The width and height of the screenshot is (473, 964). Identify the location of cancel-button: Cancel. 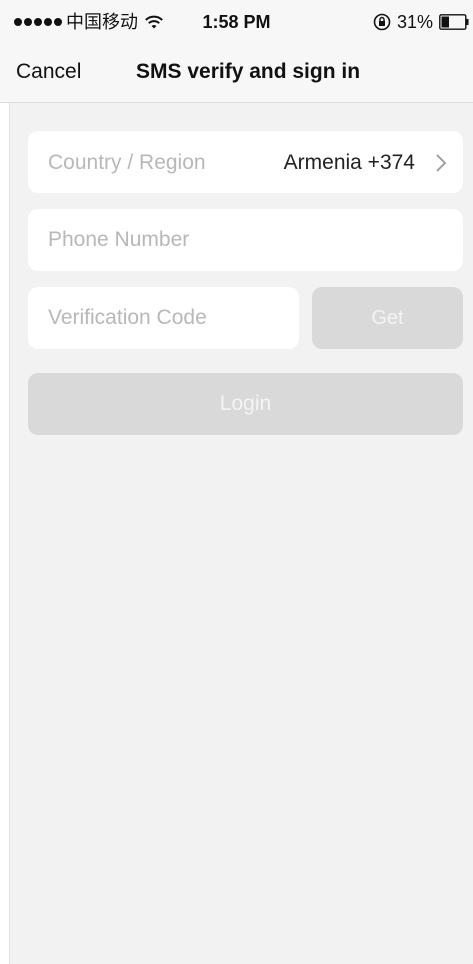
(48, 72).